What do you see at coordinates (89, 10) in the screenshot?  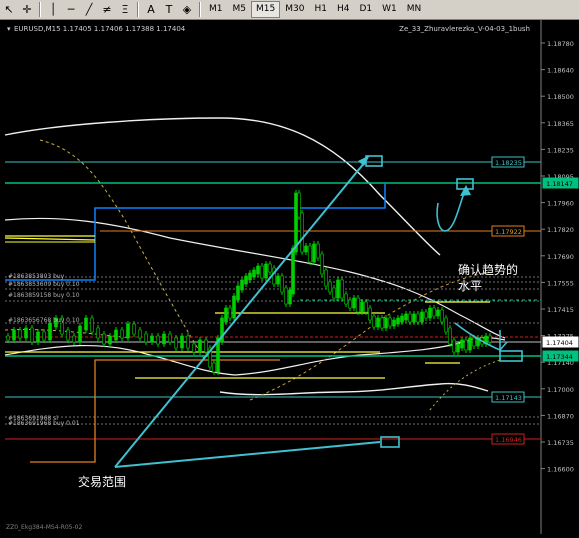 I see `trendline-icon: ╱` at bounding box center [89, 10].